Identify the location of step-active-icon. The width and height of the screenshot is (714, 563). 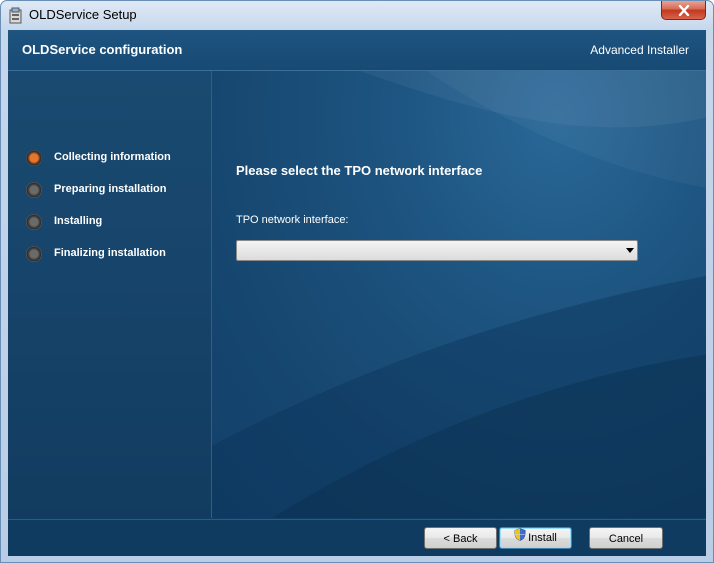
(34, 158).